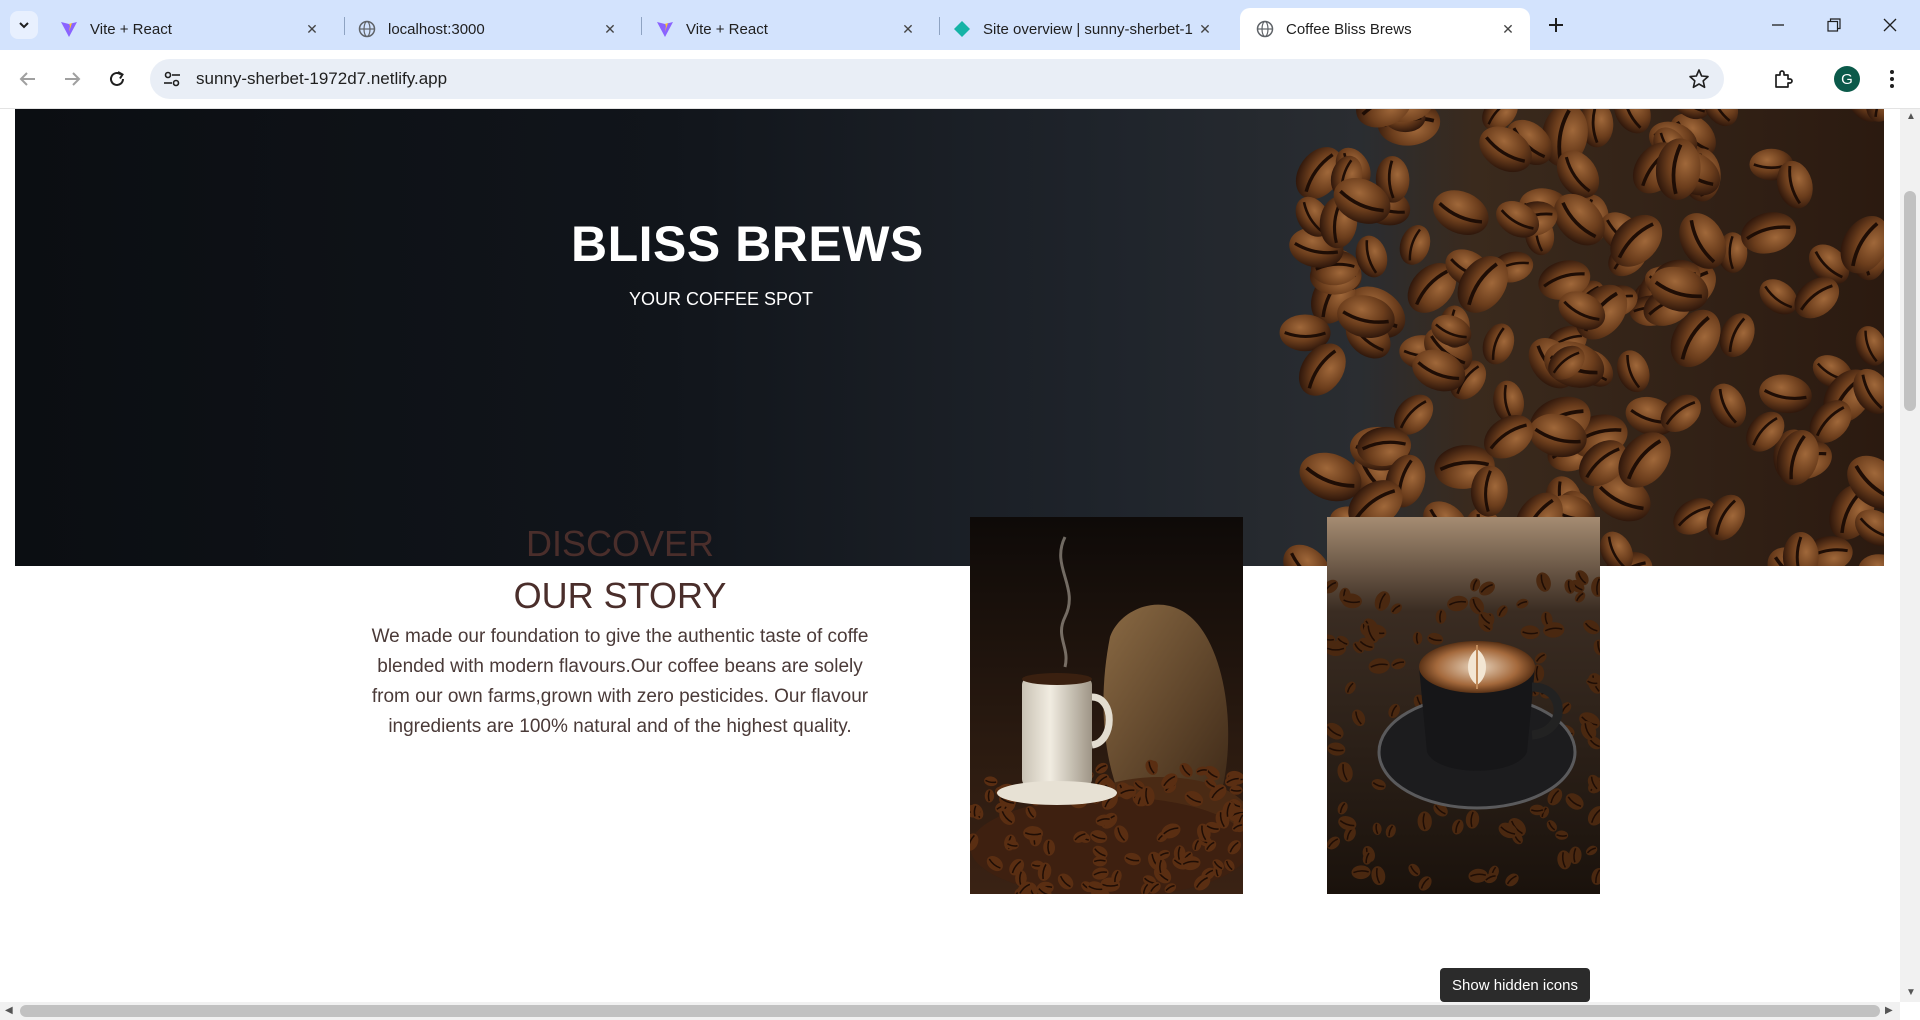 The image size is (1920, 1020). I want to click on address-bar: sunny-sherbet-1972d7.netlify.app, so click(937, 79).